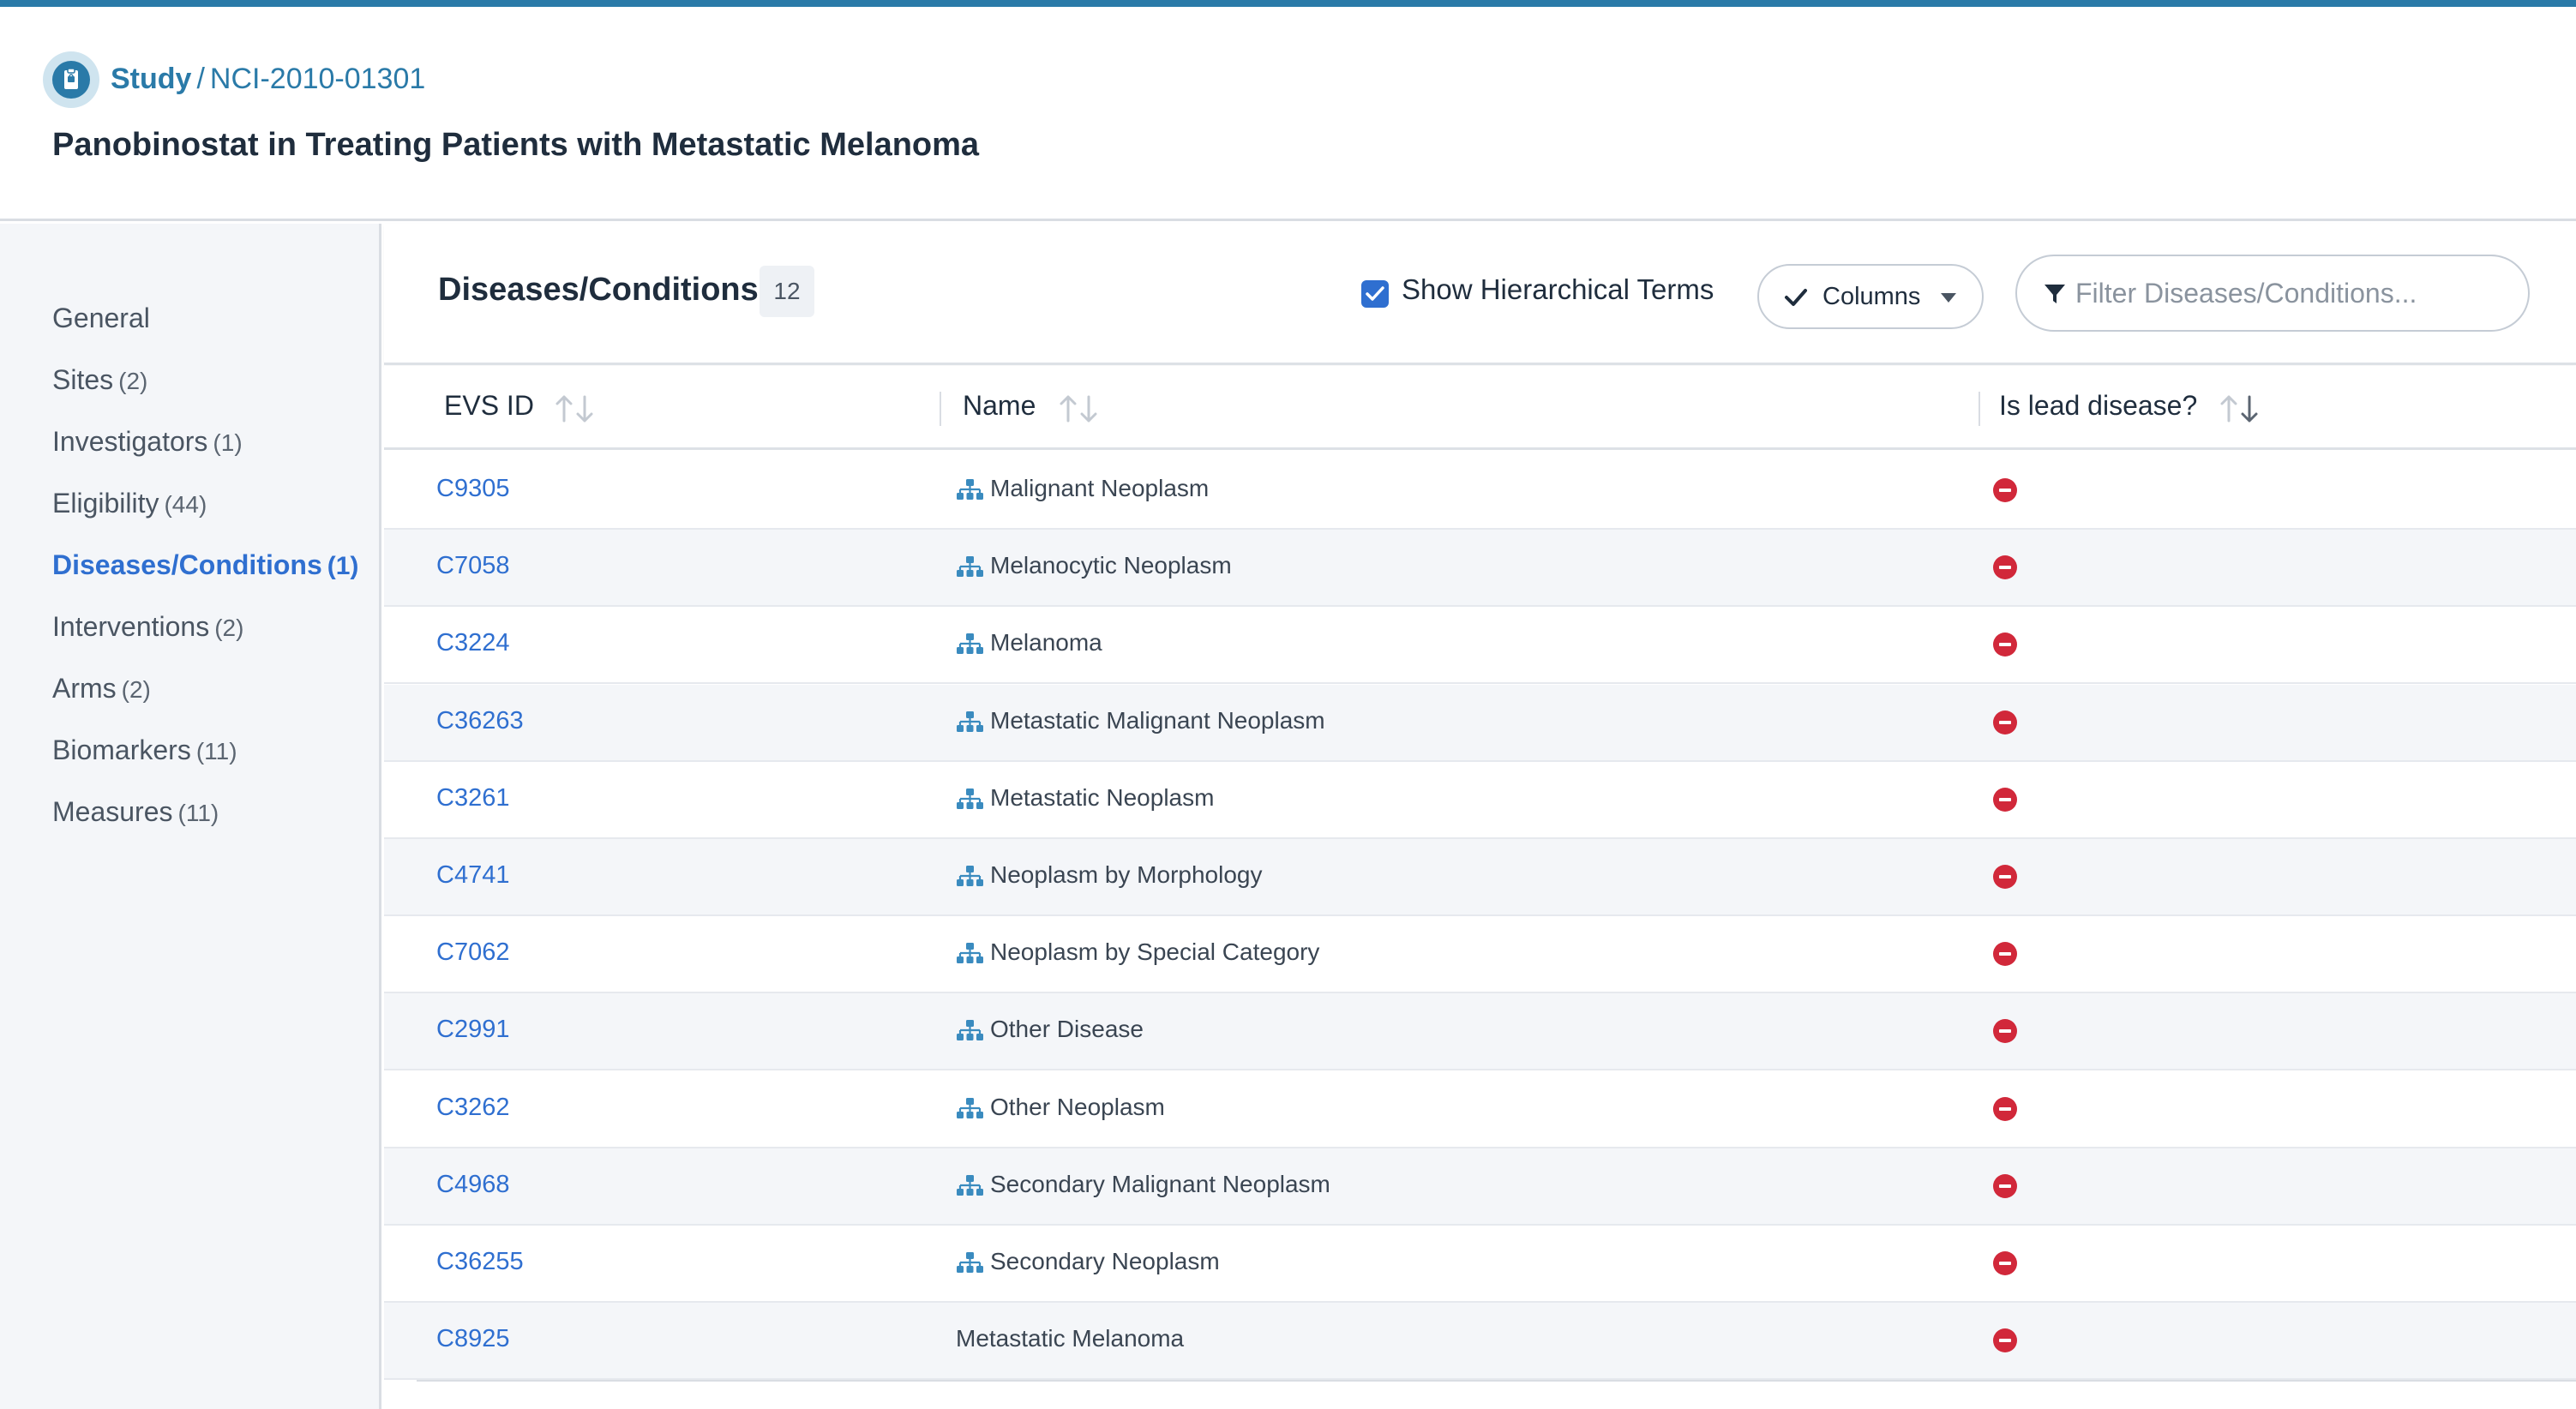 The height and width of the screenshot is (1409, 2576). I want to click on sidebar-item-eligibility: Eligibility (44), so click(129, 503).